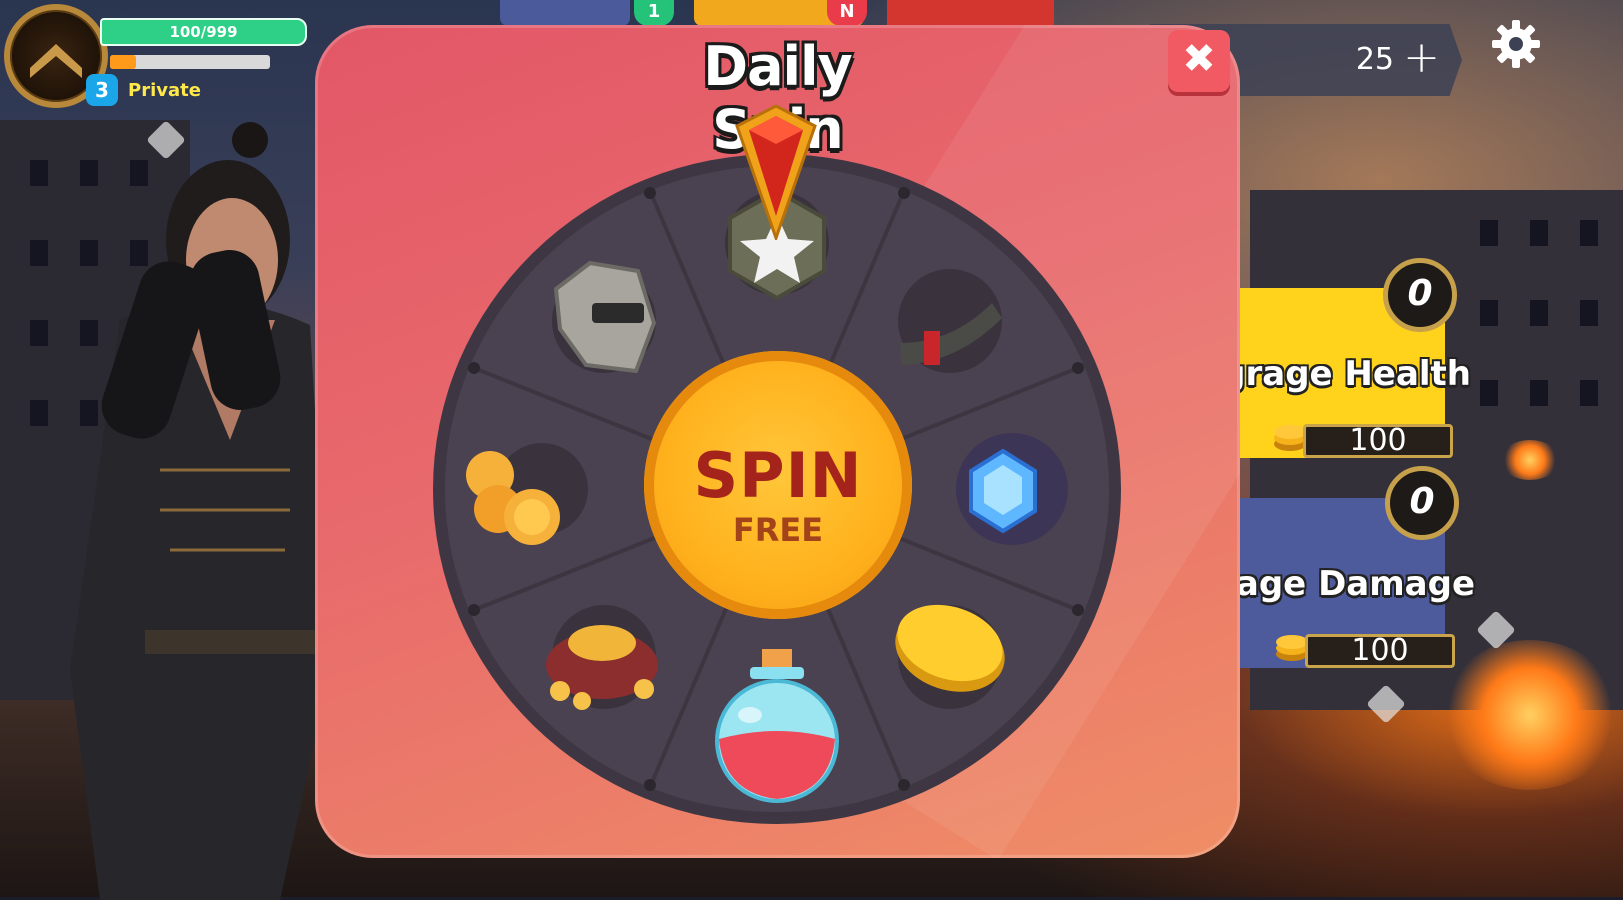 The image size is (1623, 900). What do you see at coordinates (654, 13) in the screenshot?
I see `notification-count-badge: 1` at bounding box center [654, 13].